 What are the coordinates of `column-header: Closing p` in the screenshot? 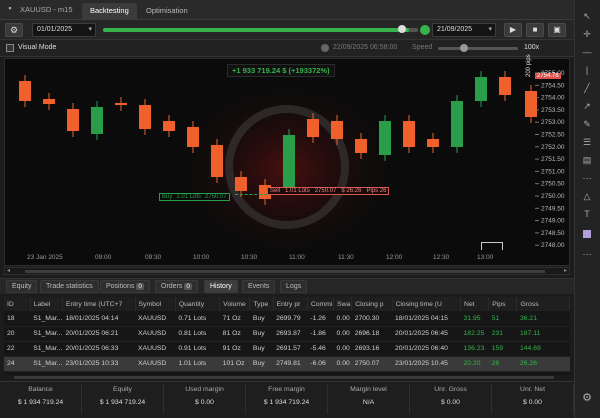 It's located at (372, 304).